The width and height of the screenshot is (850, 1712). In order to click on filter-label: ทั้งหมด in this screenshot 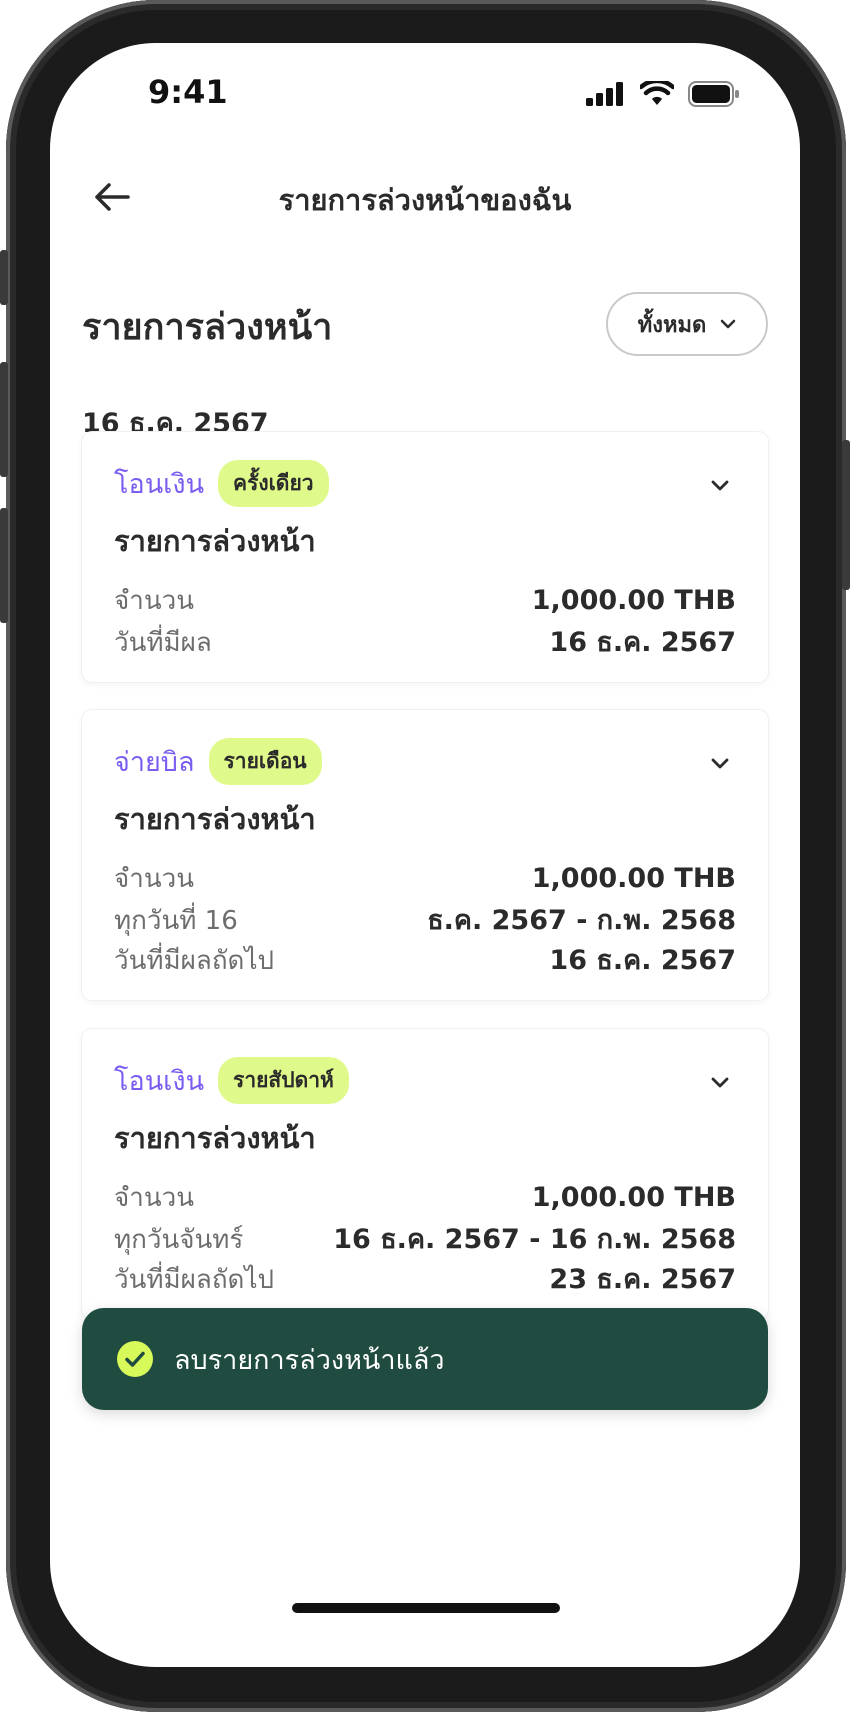, I will do `click(672, 325)`.